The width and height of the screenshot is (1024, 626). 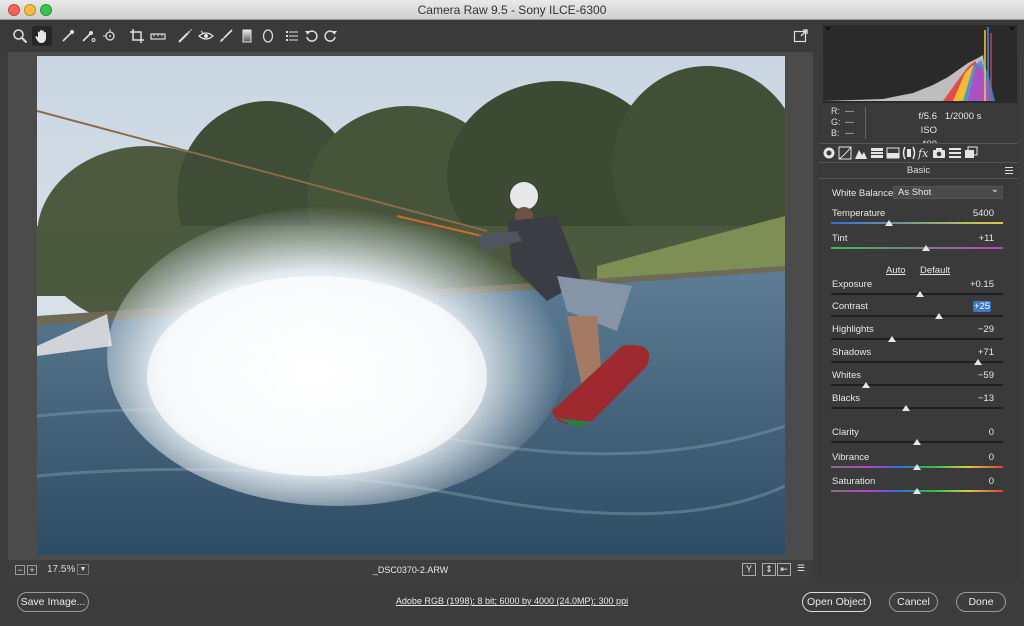 I want to click on temperature-value: 5400, so click(x=975, y=213).